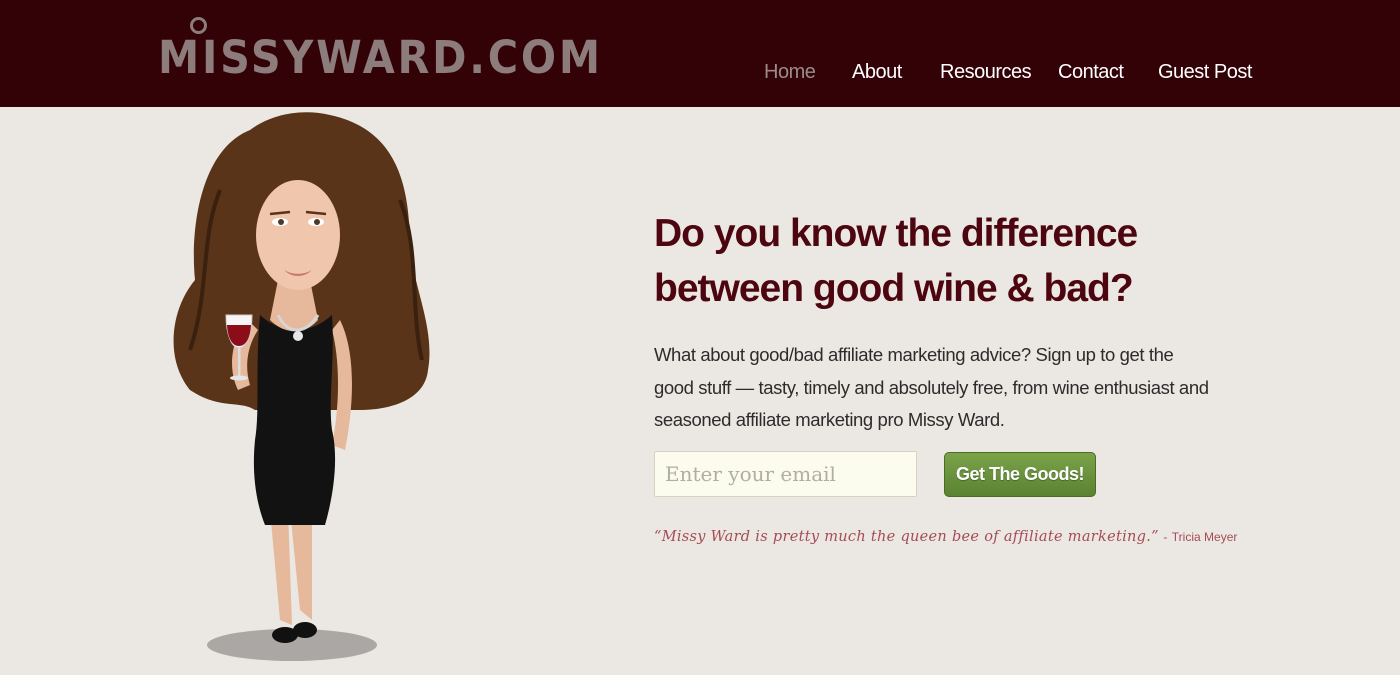 This screenshot has height=675, width=1400. I want to click on nav-guest-post: Guest Post, so click(1205, 72).